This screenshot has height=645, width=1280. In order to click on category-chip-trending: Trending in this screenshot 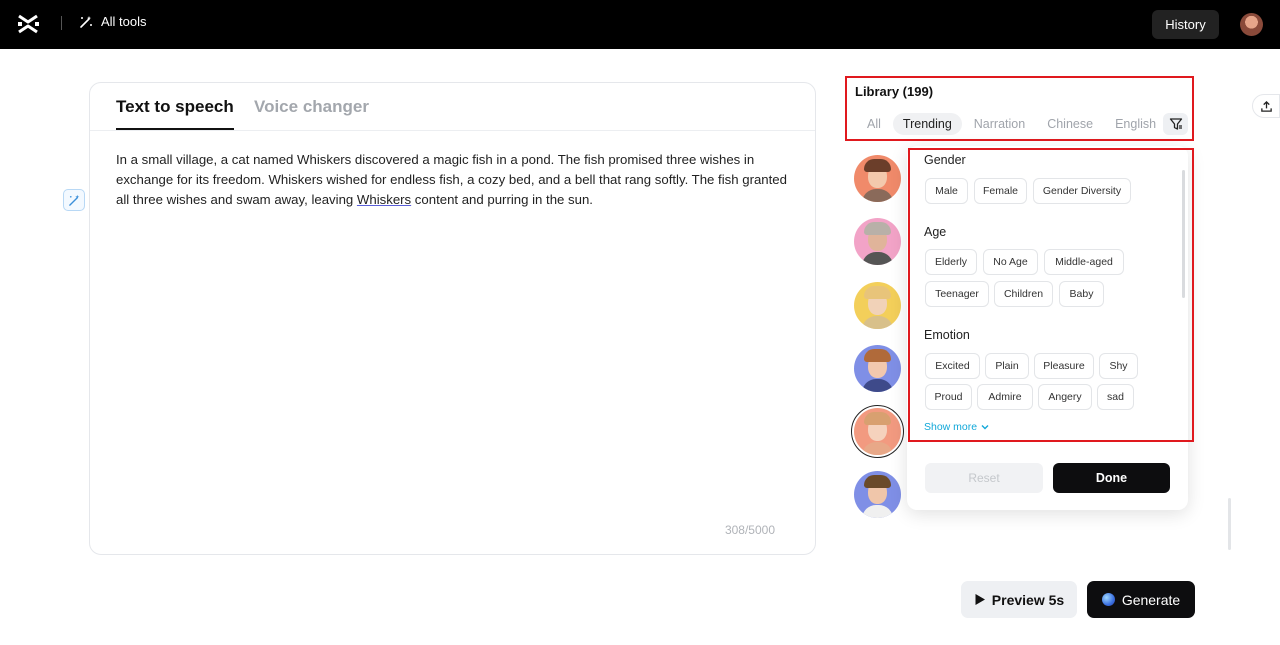, I will do `click(927, 124)`.